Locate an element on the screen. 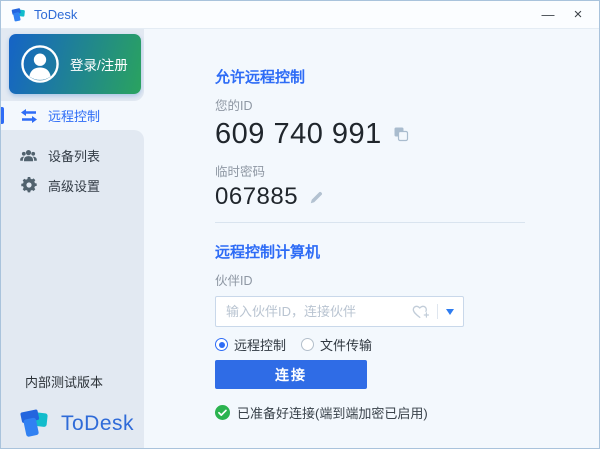  sidebar-top-section: 登录/注册 is located at coordinates (72, 65).